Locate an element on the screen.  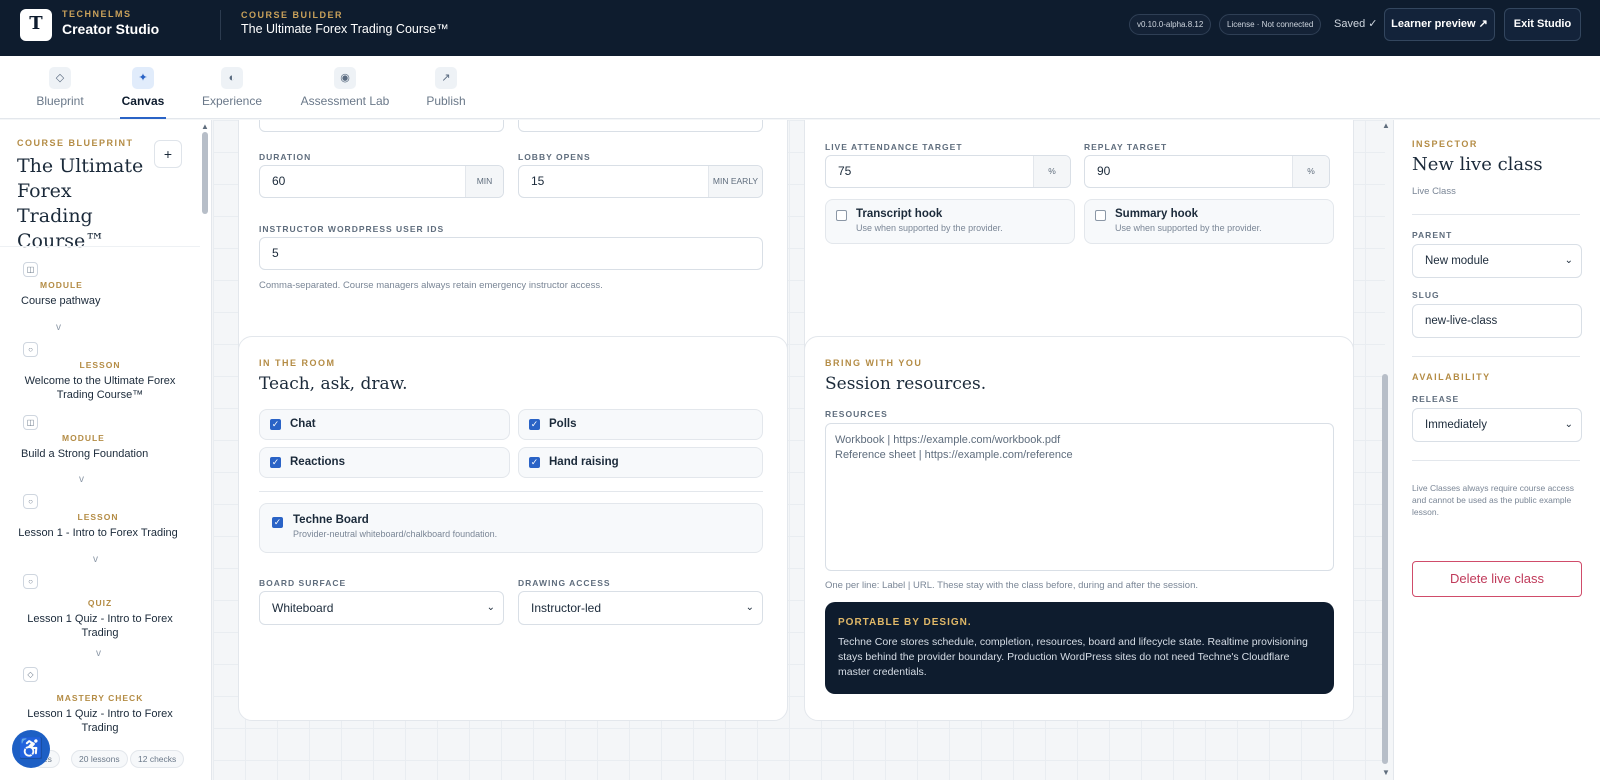
item-name: Course pathway is located at coordinates (61, 301).